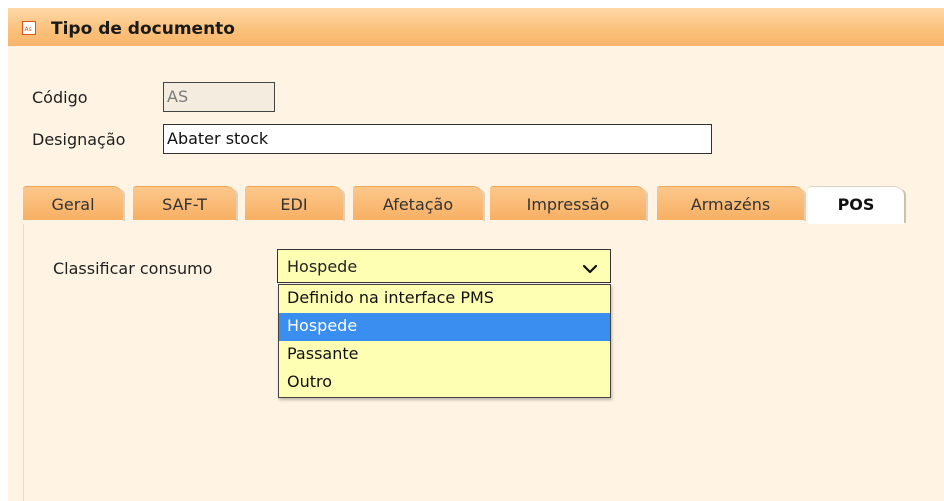 The width and height of the screenshot is (944, 501). I want to click on document-as-icon: As, so click(29, 28).